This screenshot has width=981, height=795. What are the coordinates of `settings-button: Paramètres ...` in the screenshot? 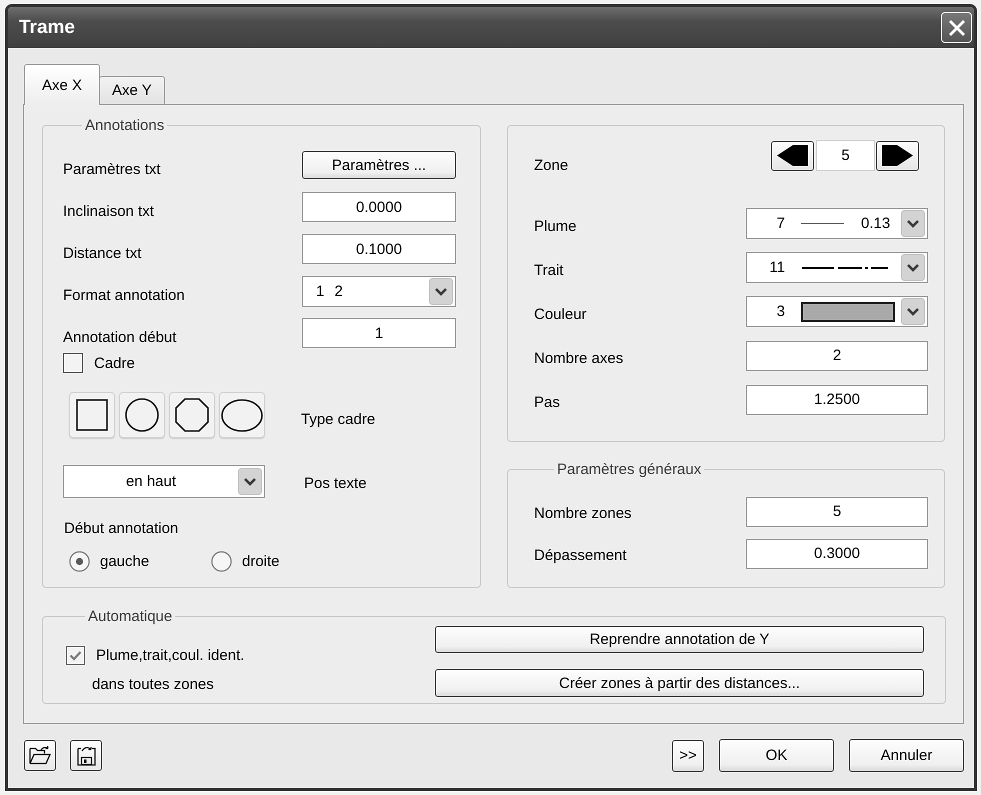 It's located at (379, 165).